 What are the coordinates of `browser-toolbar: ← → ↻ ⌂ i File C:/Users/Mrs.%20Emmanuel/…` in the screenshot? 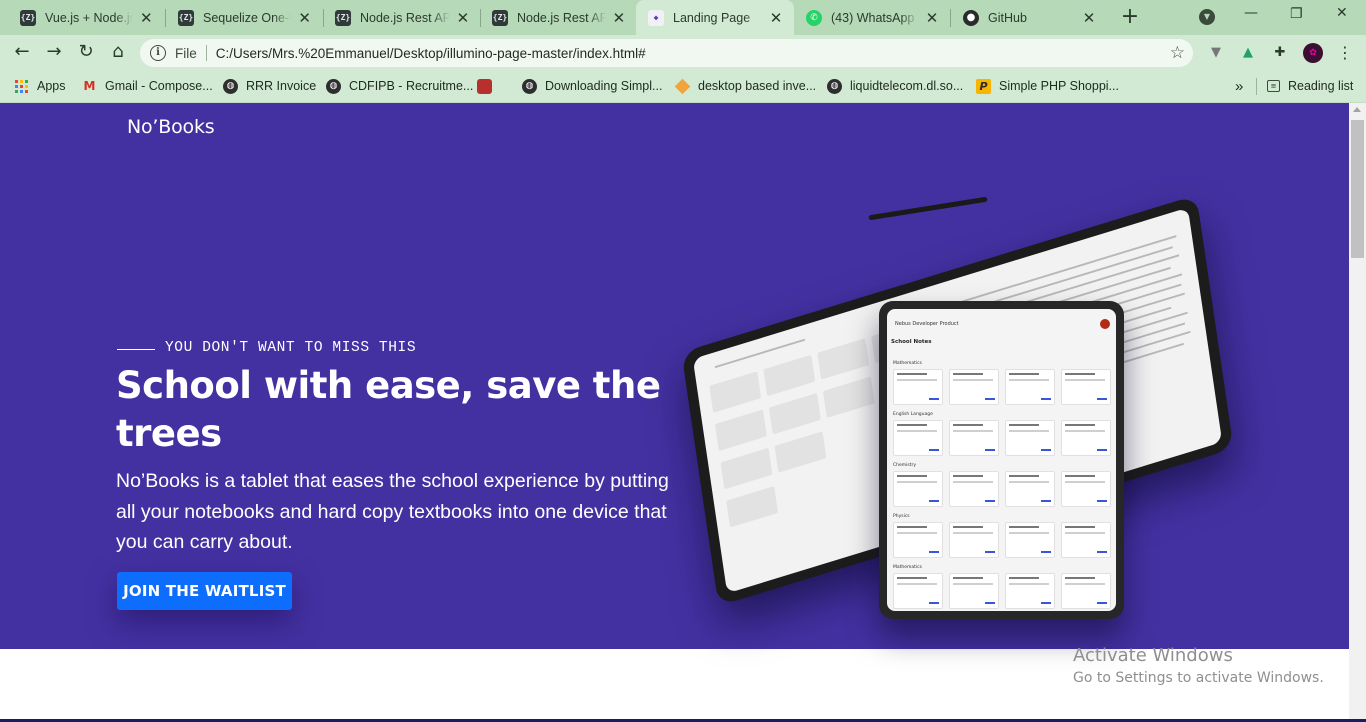 It's located at (683, 52).